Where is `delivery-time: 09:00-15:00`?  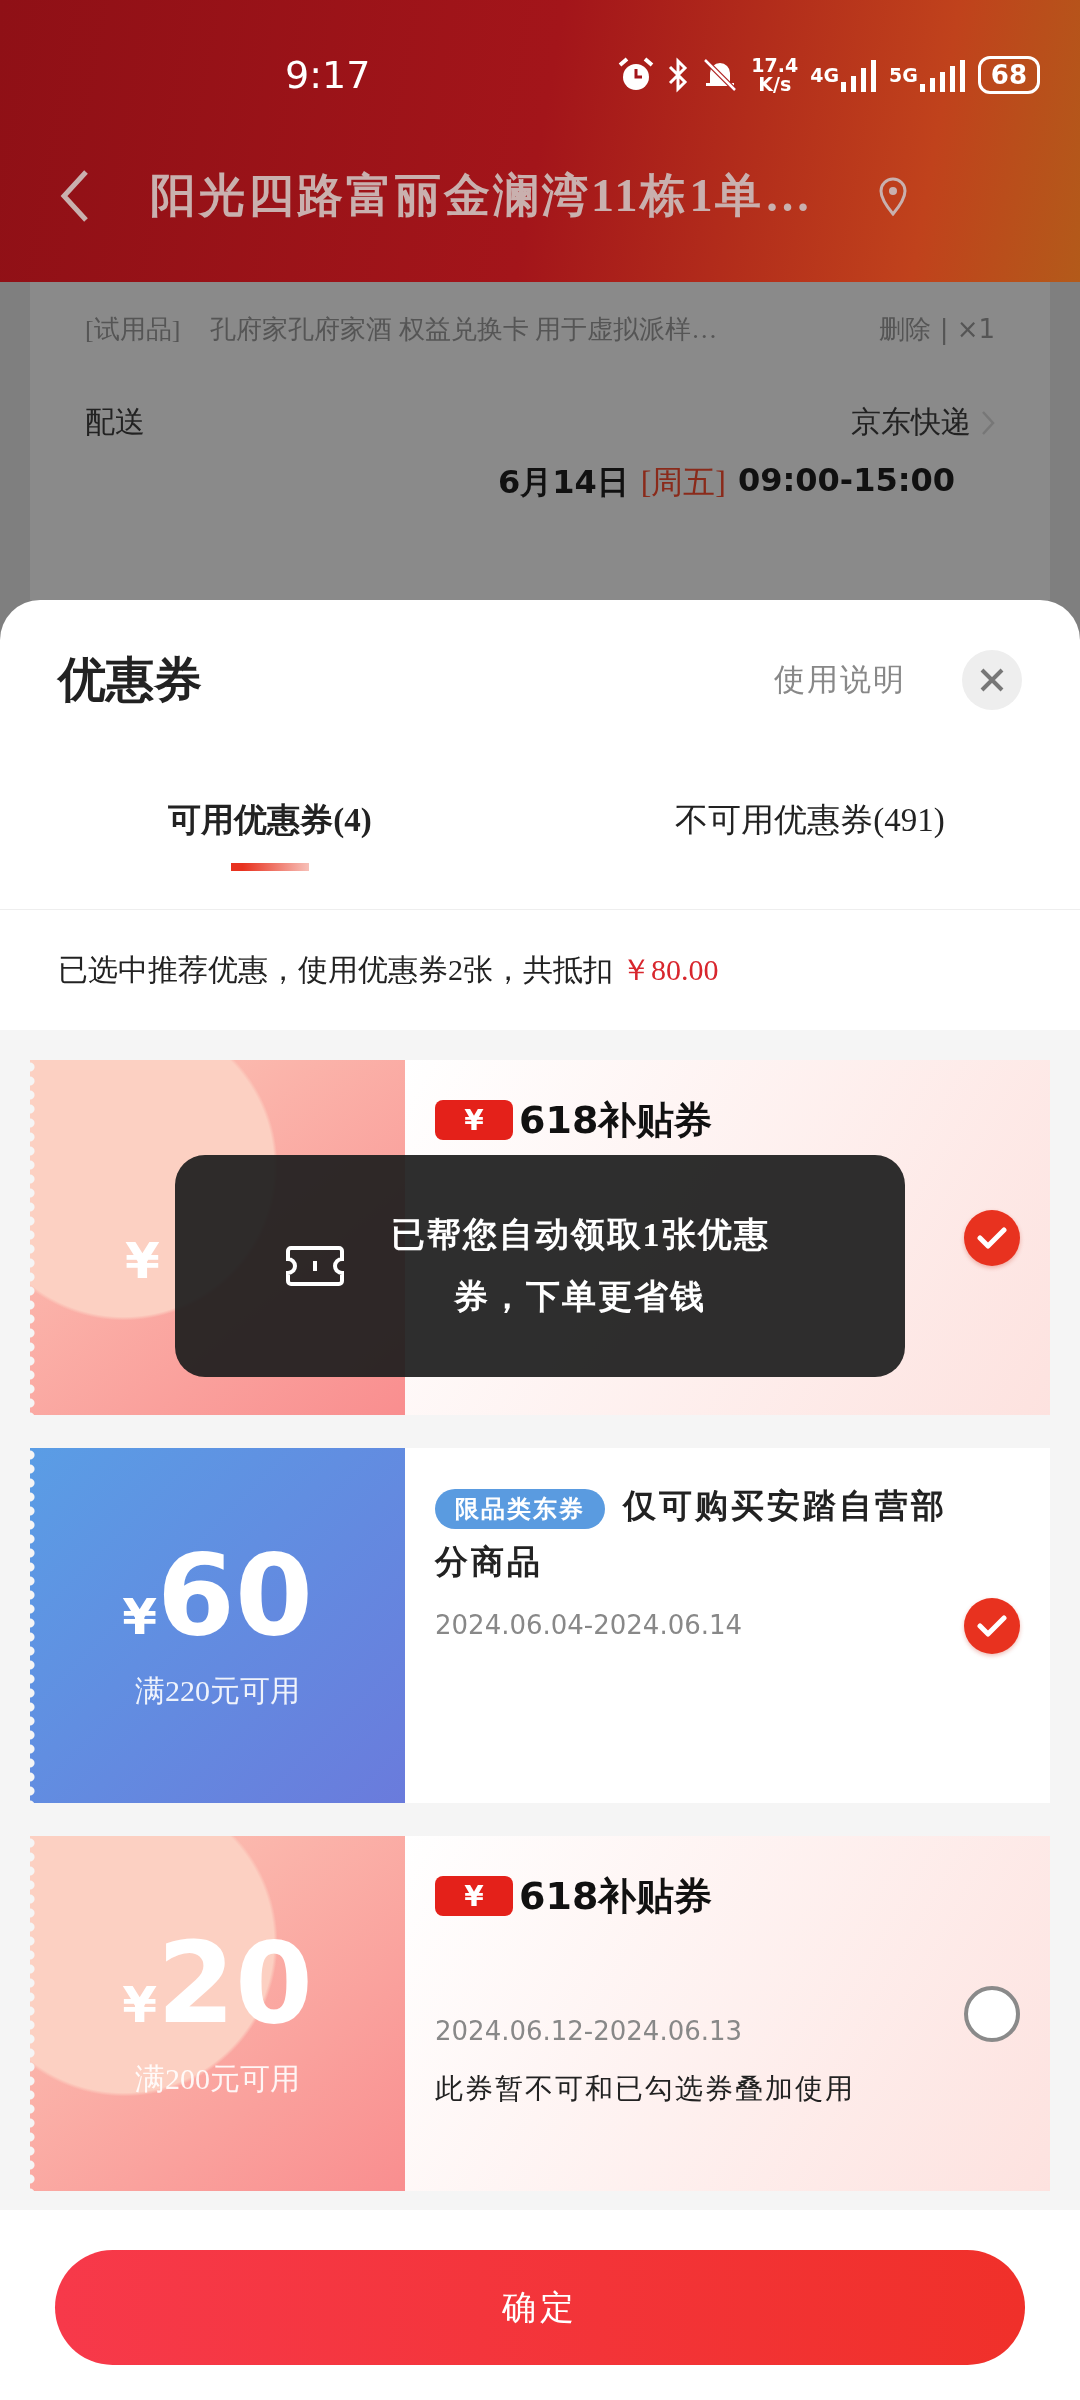 delivery-time: 09:00-15:00 is located at coordinates (846, 481).